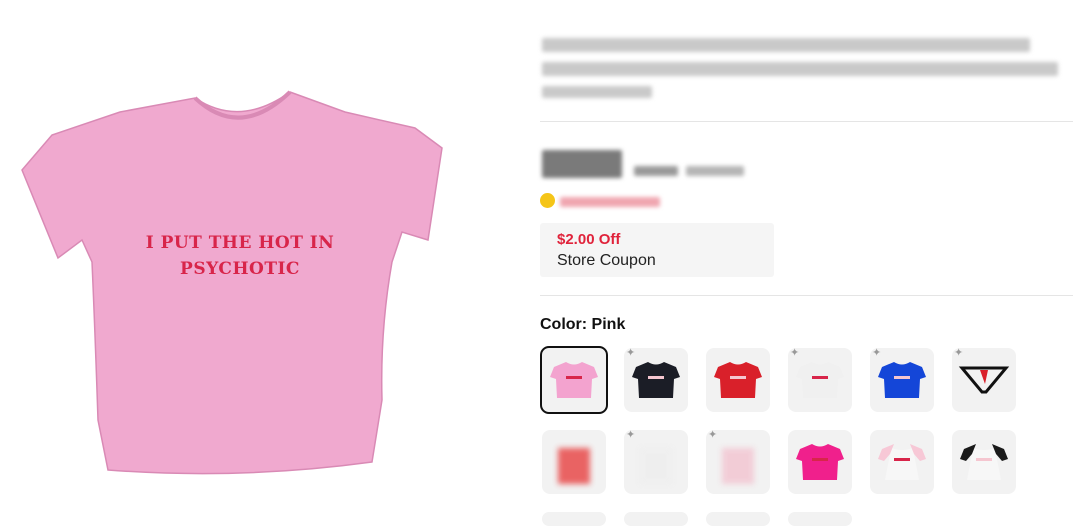  I want to click on coupon-amount: $2.00 Off, so click(589, 239).